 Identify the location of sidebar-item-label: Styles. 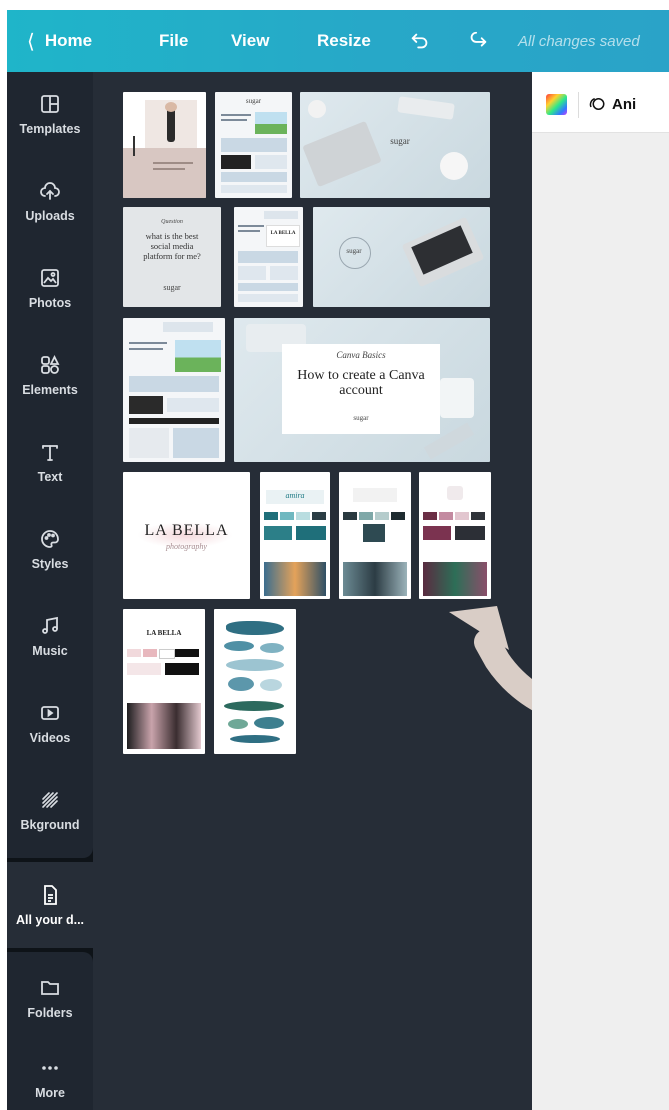
(50, 564).